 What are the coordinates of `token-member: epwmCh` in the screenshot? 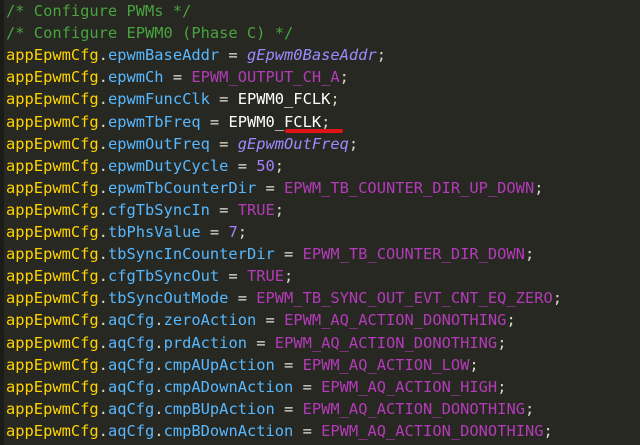 It's located at (135, 77).